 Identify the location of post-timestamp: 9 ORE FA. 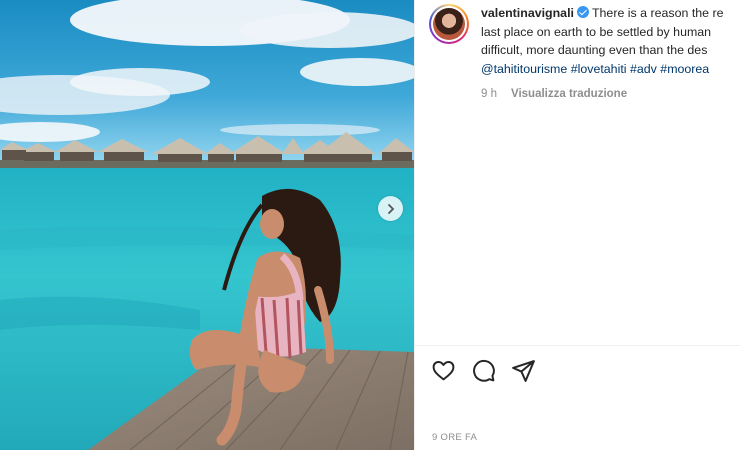
(454, 437).